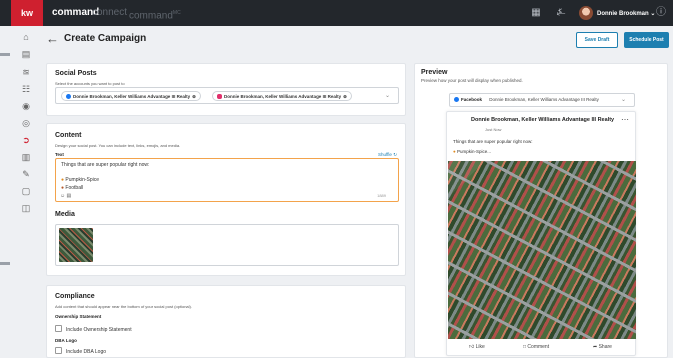 The width and height of the screenshot is (673, 358). I want to click on nav-connect: connect, so click(109, 13).